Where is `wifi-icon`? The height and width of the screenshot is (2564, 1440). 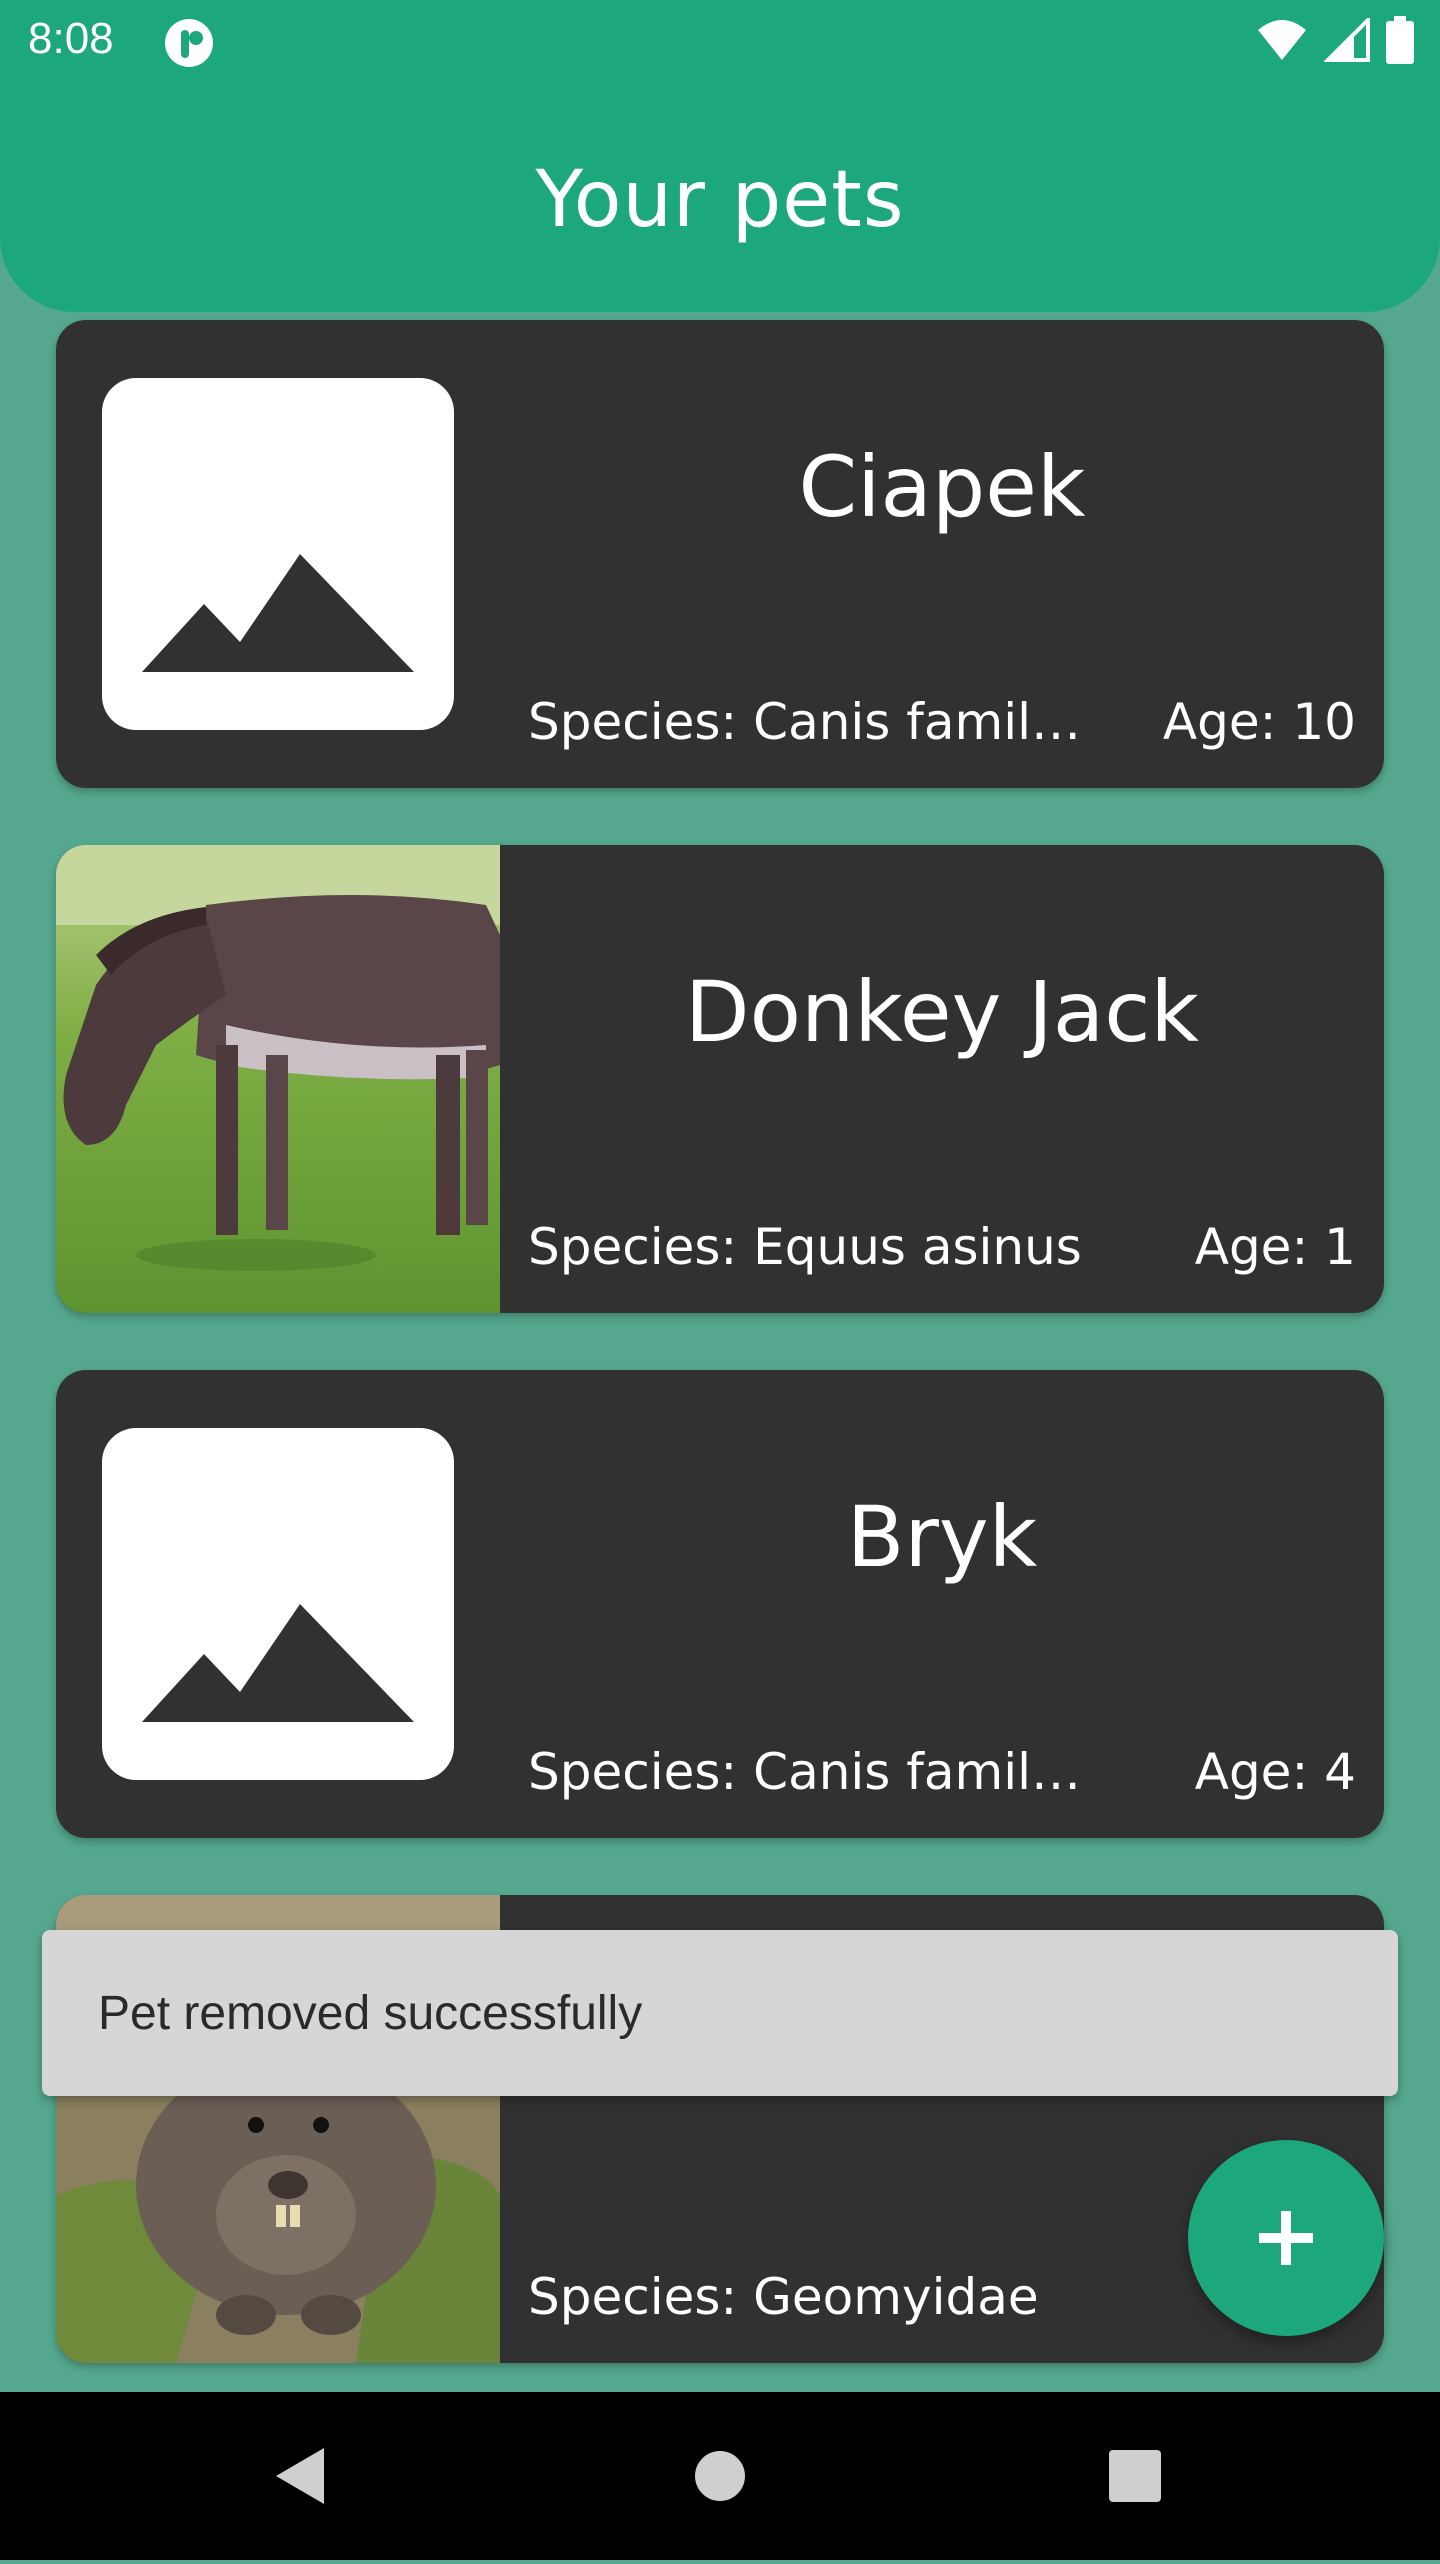 wifi-icon is located at coordinates (1282, 42).